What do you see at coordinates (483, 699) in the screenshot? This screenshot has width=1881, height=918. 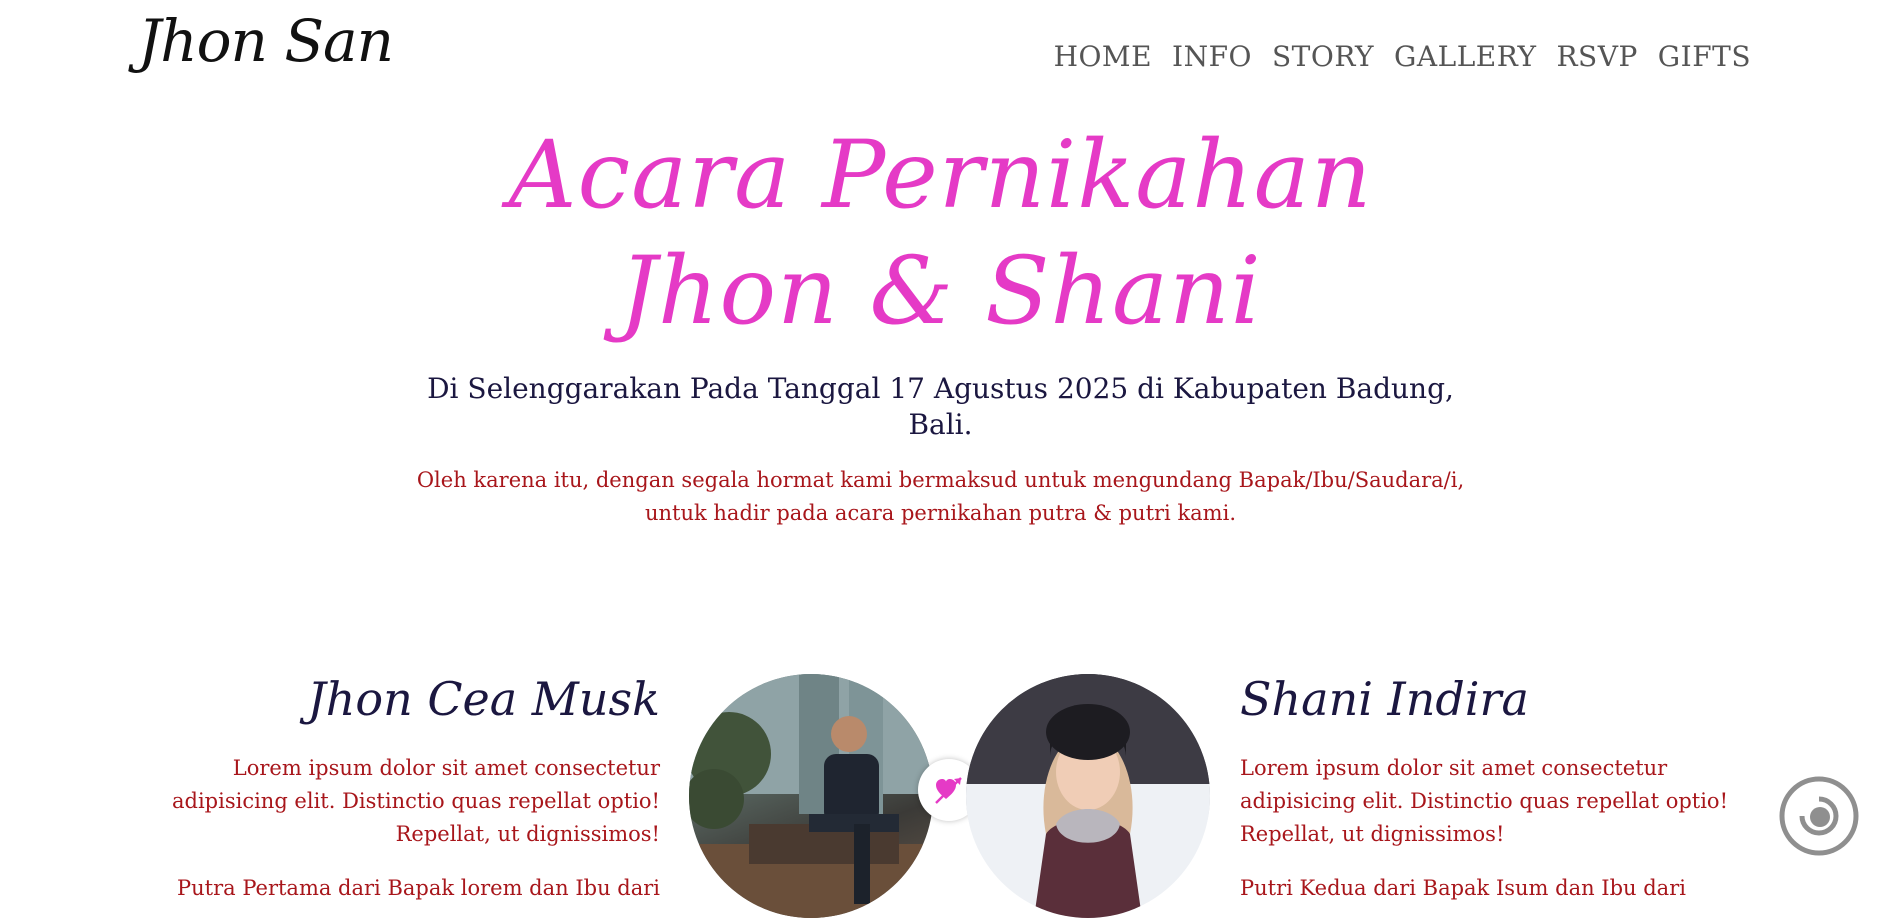 I see `groom-name: Jhon Cea Musk` at bounding box center [483, 699].